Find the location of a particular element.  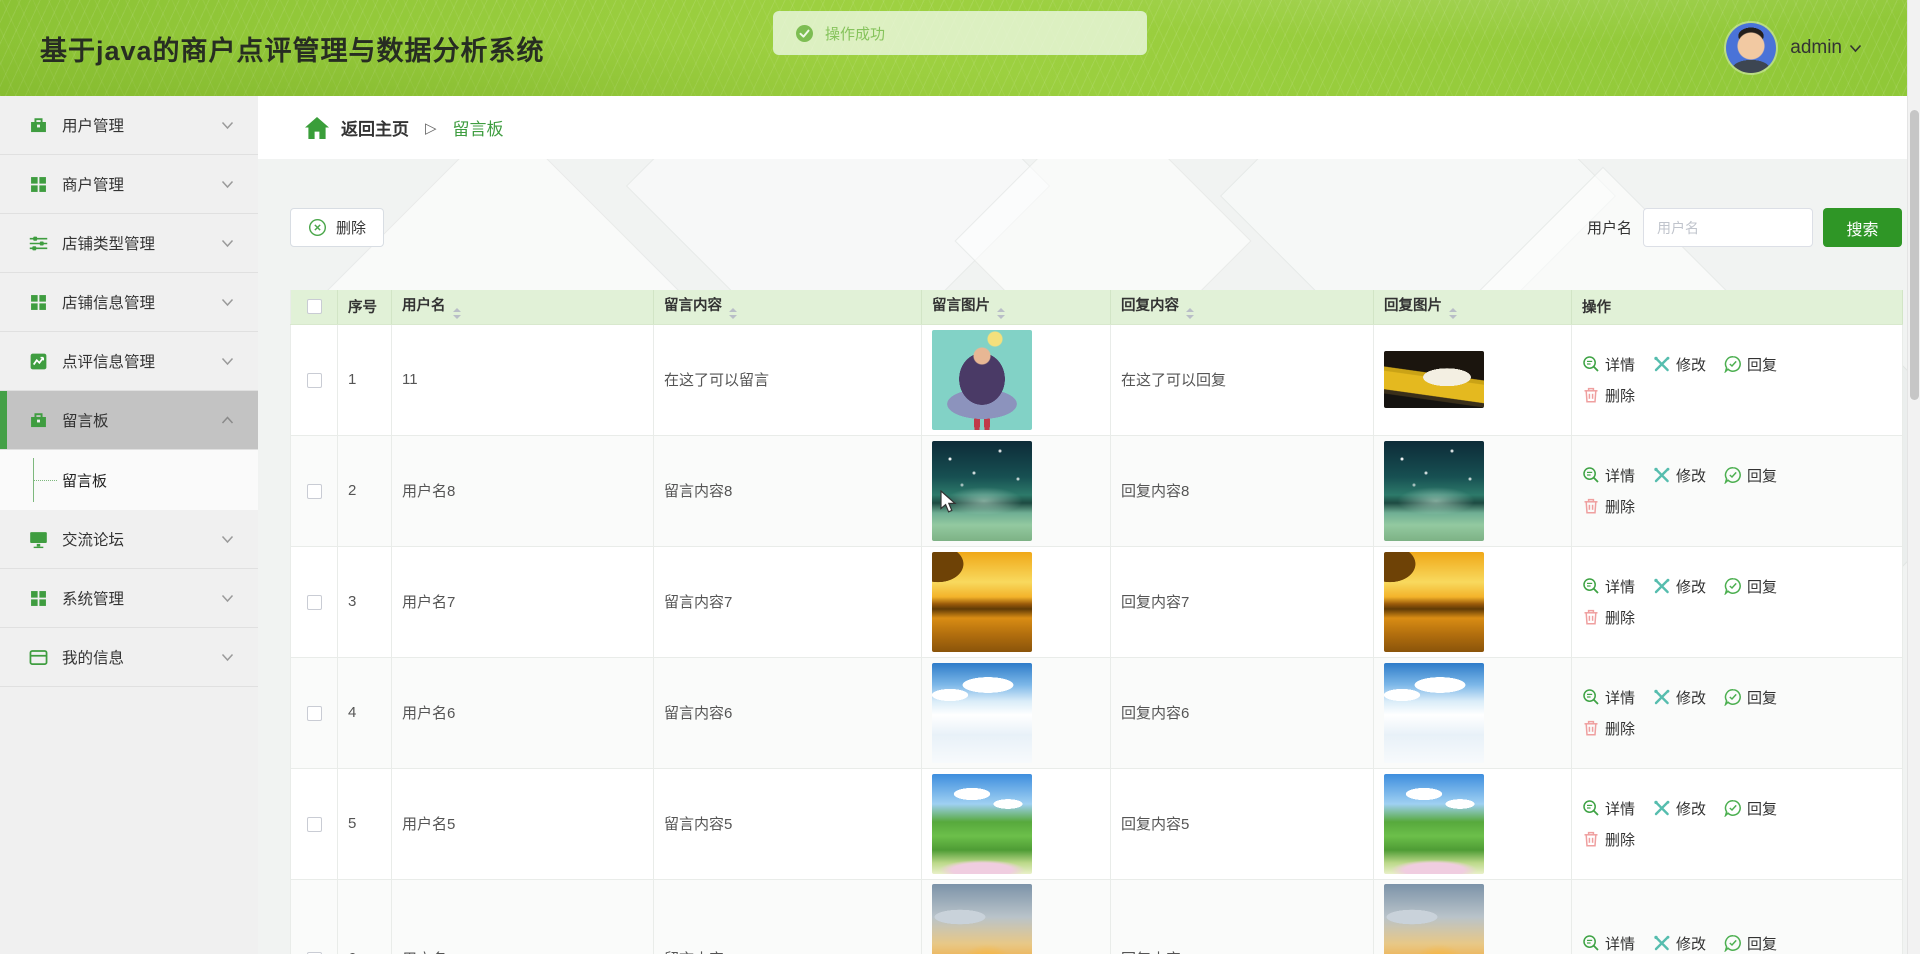

row-number: 4 is located at coordinates (364, 713).